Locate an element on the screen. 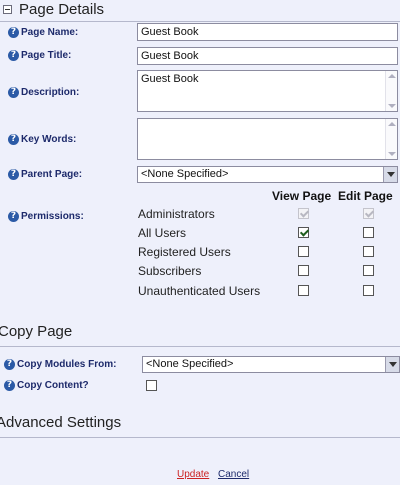  description-label: Description: is located at coordinates (50, 92).